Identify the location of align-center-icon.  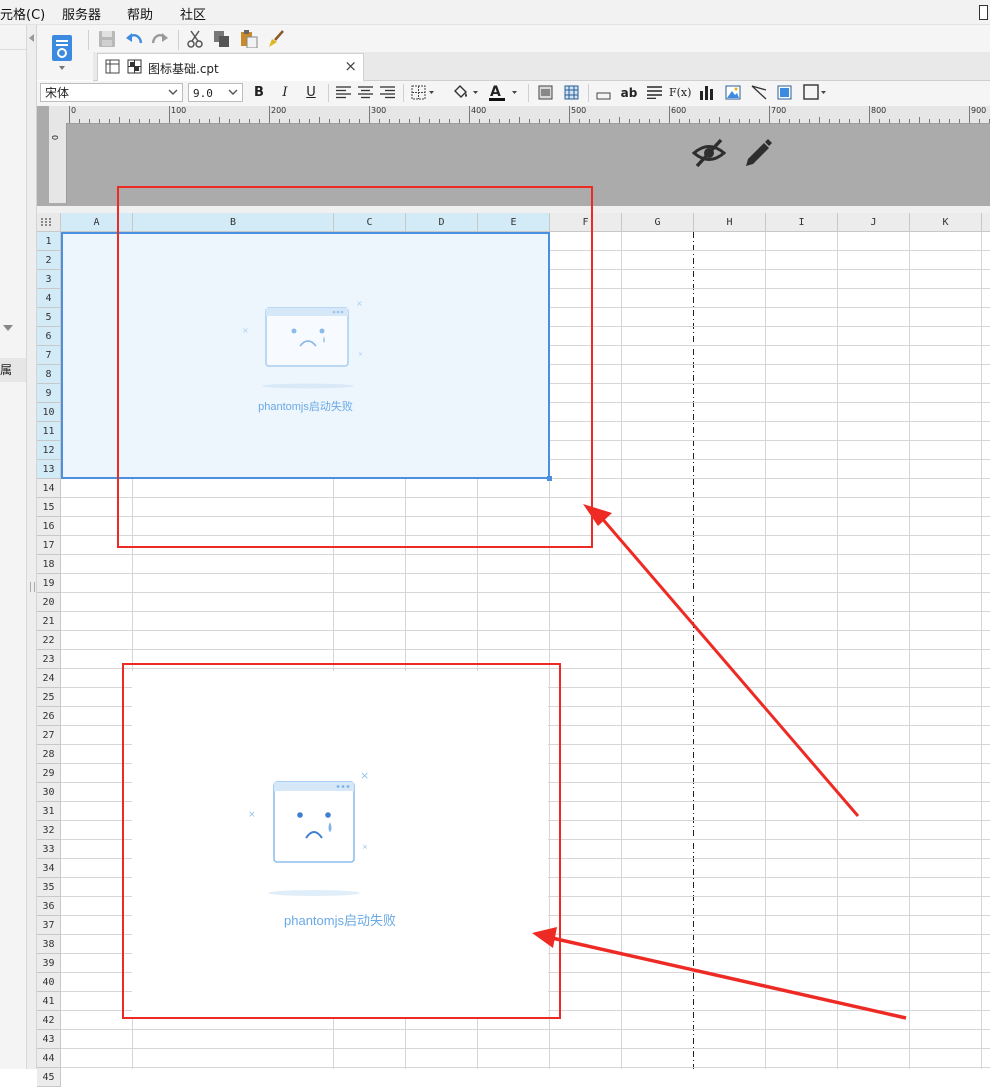
(365, 94).